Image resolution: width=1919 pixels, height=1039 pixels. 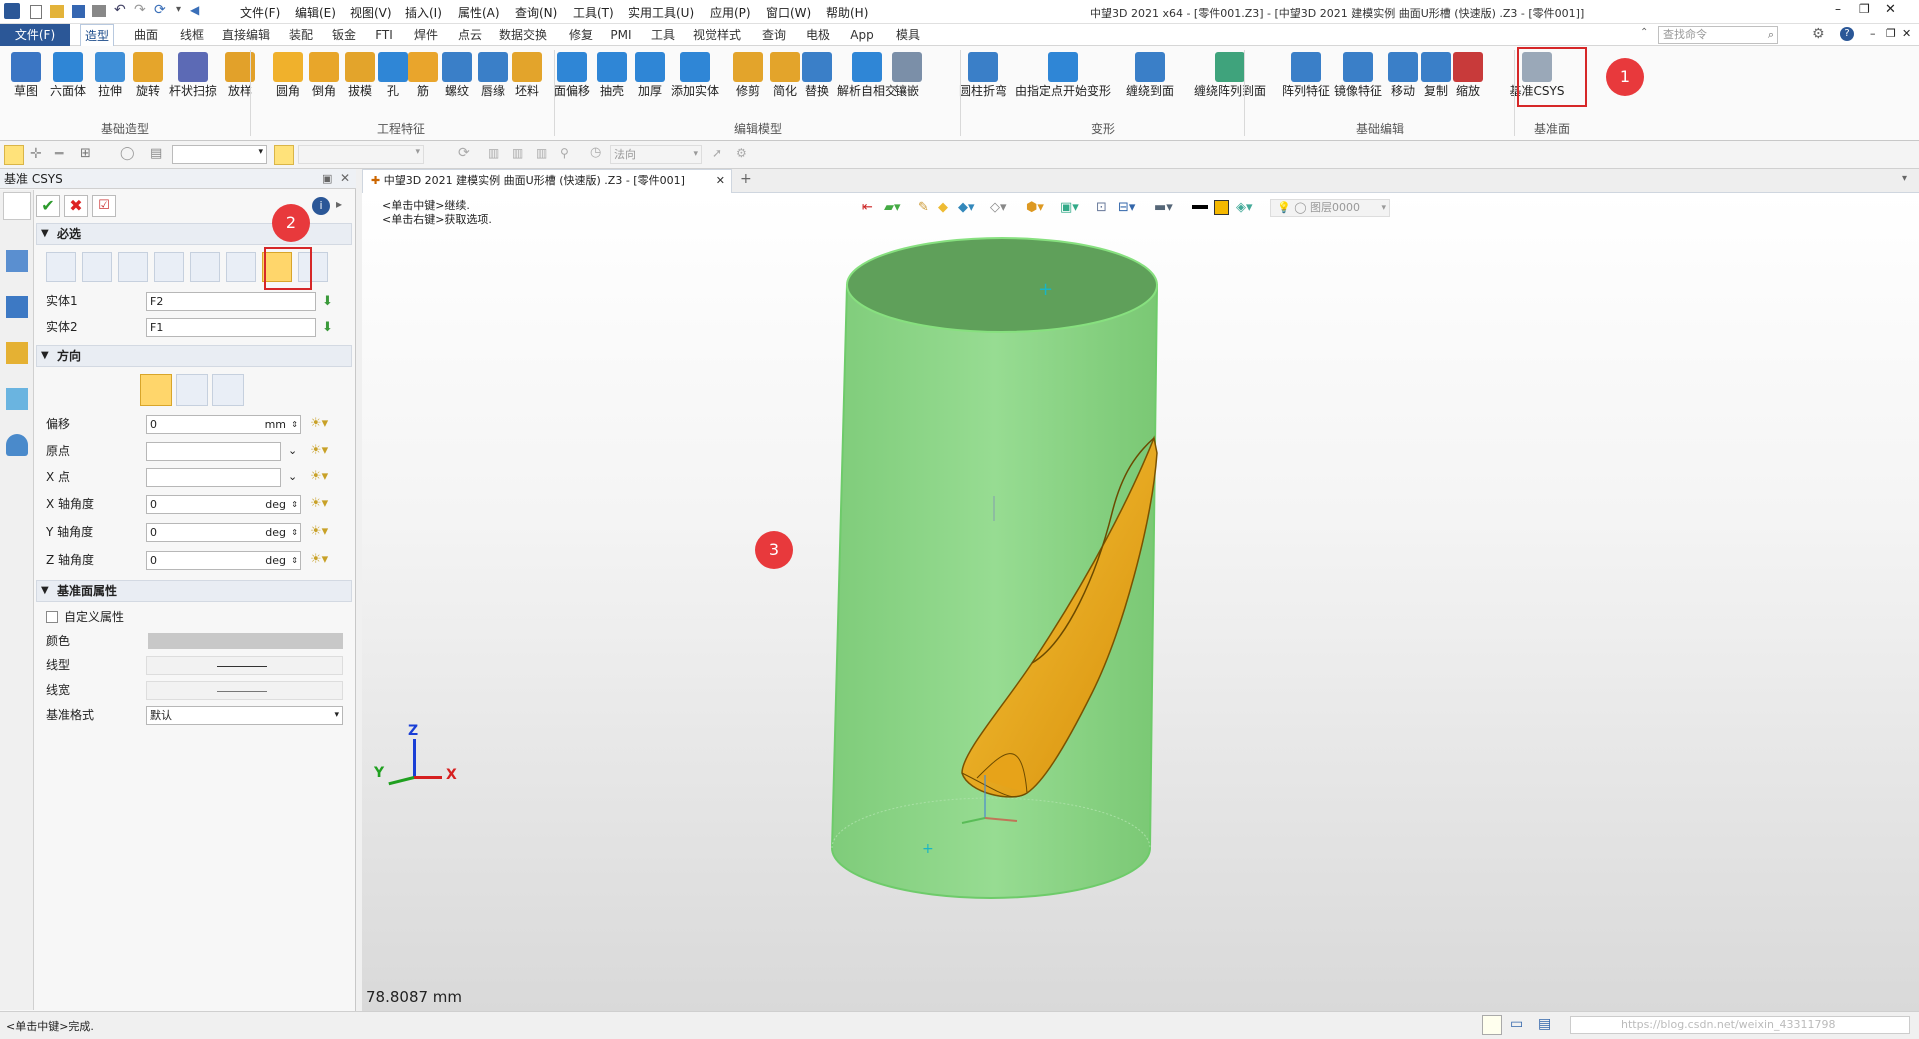 What do you see at coordinates (663, 35) in the screenshot?
I see `ribbon-tab-12: 工具` at bounding box center [663, 35].